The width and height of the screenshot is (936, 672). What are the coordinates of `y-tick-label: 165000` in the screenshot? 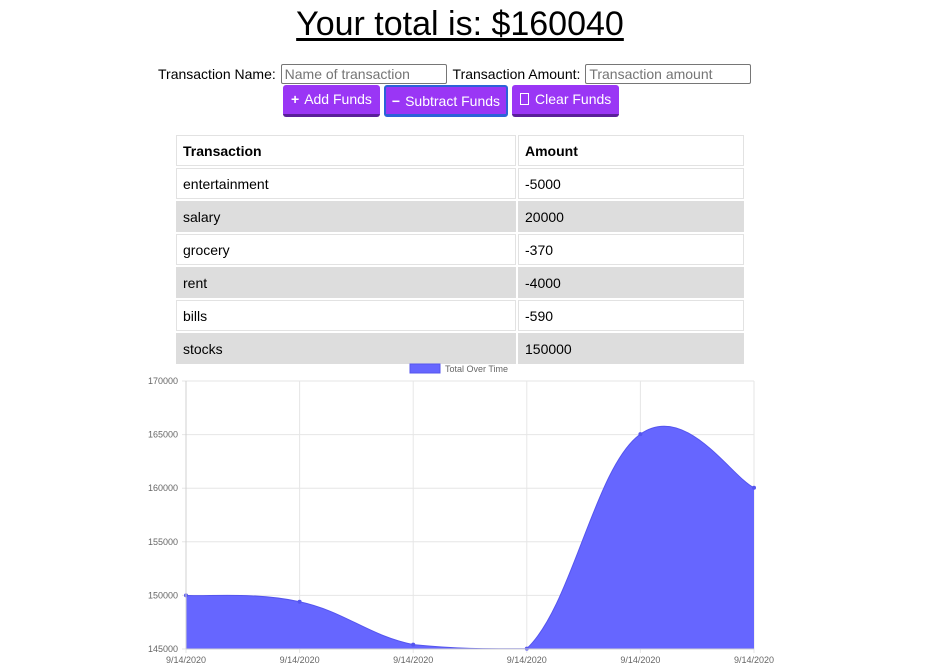 It's located at (163, 435).